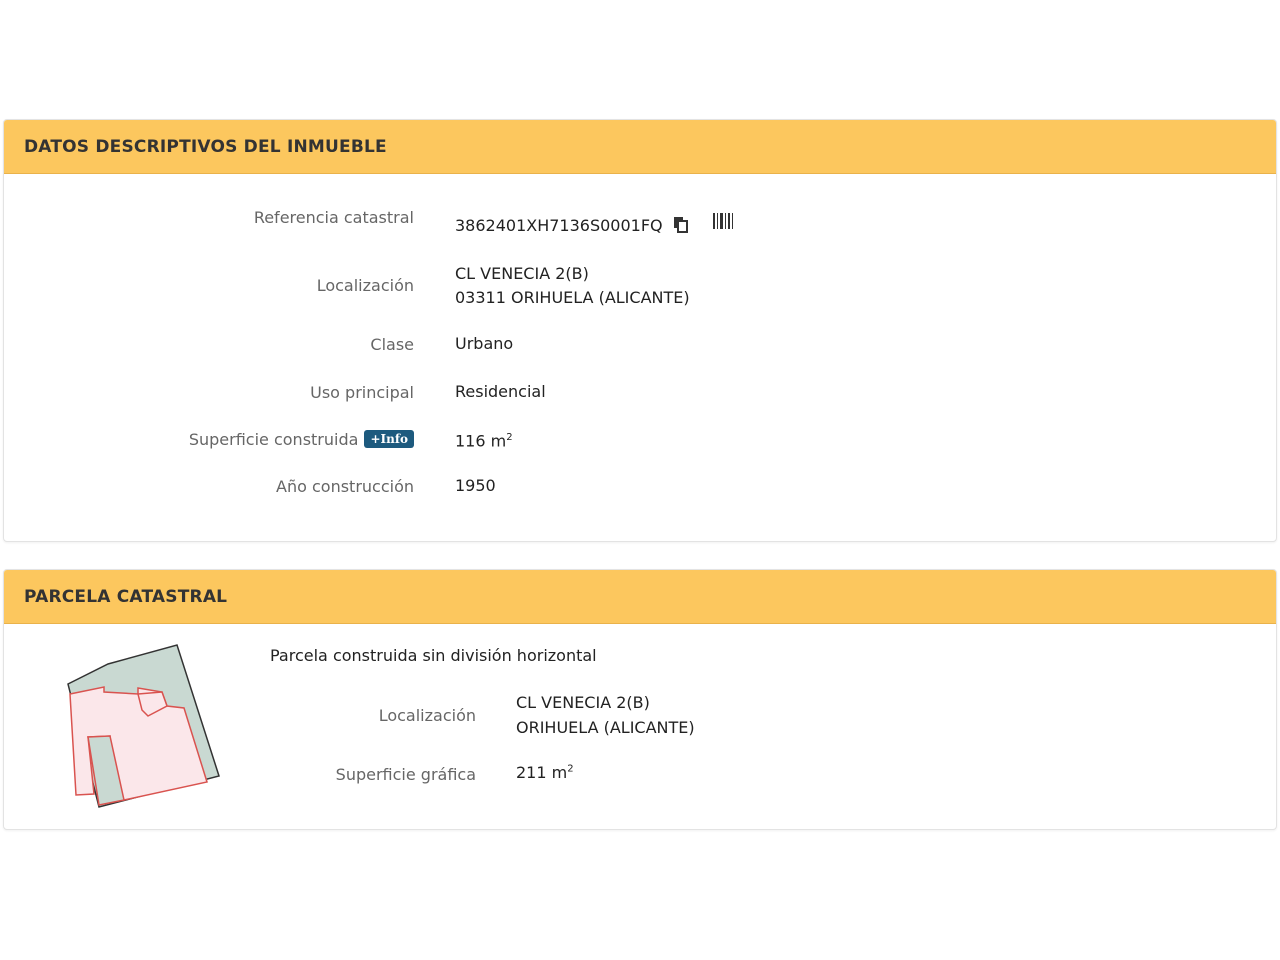 The image size is (1280, 960). I want to click on parcel-map-image, so click(146, 727).